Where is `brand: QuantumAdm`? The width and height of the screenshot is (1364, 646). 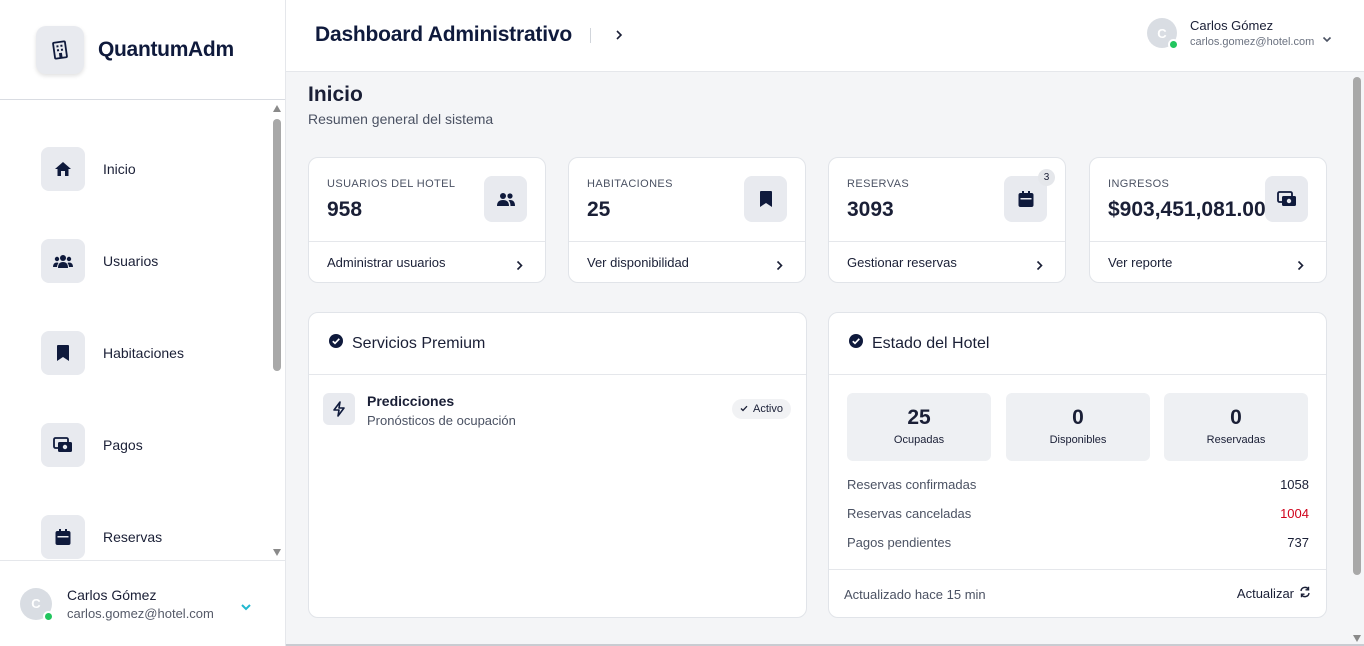 brand: QuantumAdm is located at coordinates (142, 50).